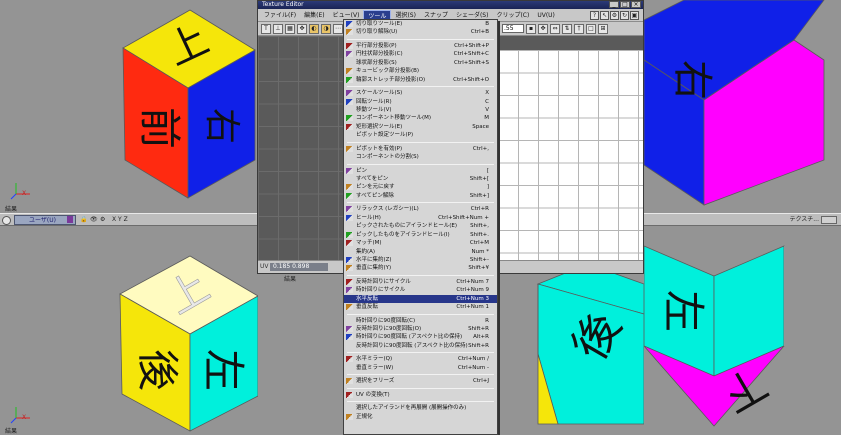 This screenshot has height=435, width=841. What do you see at coordinates (420, 46) in the screenshot?
I see `menu-item: 平行部分投影(P) Ctrl+Shift+P` at bounding box center [420, 46].